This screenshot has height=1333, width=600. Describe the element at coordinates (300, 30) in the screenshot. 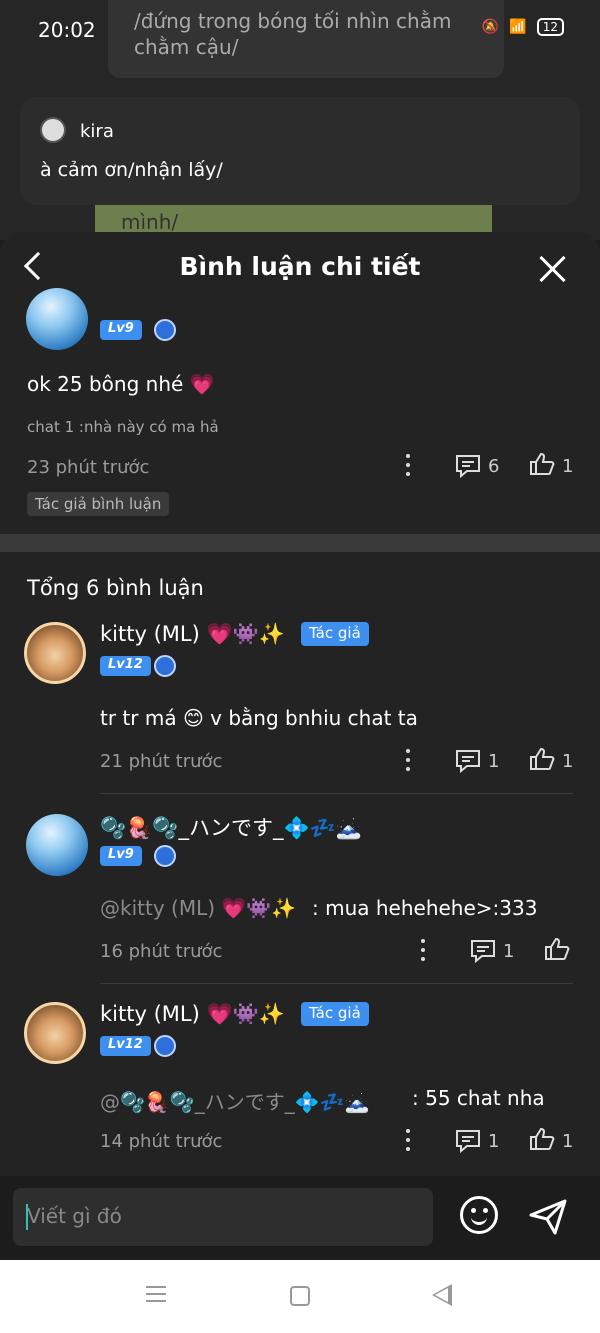

I see `status-bar: 20:02 🔕 📶 12` at that location.